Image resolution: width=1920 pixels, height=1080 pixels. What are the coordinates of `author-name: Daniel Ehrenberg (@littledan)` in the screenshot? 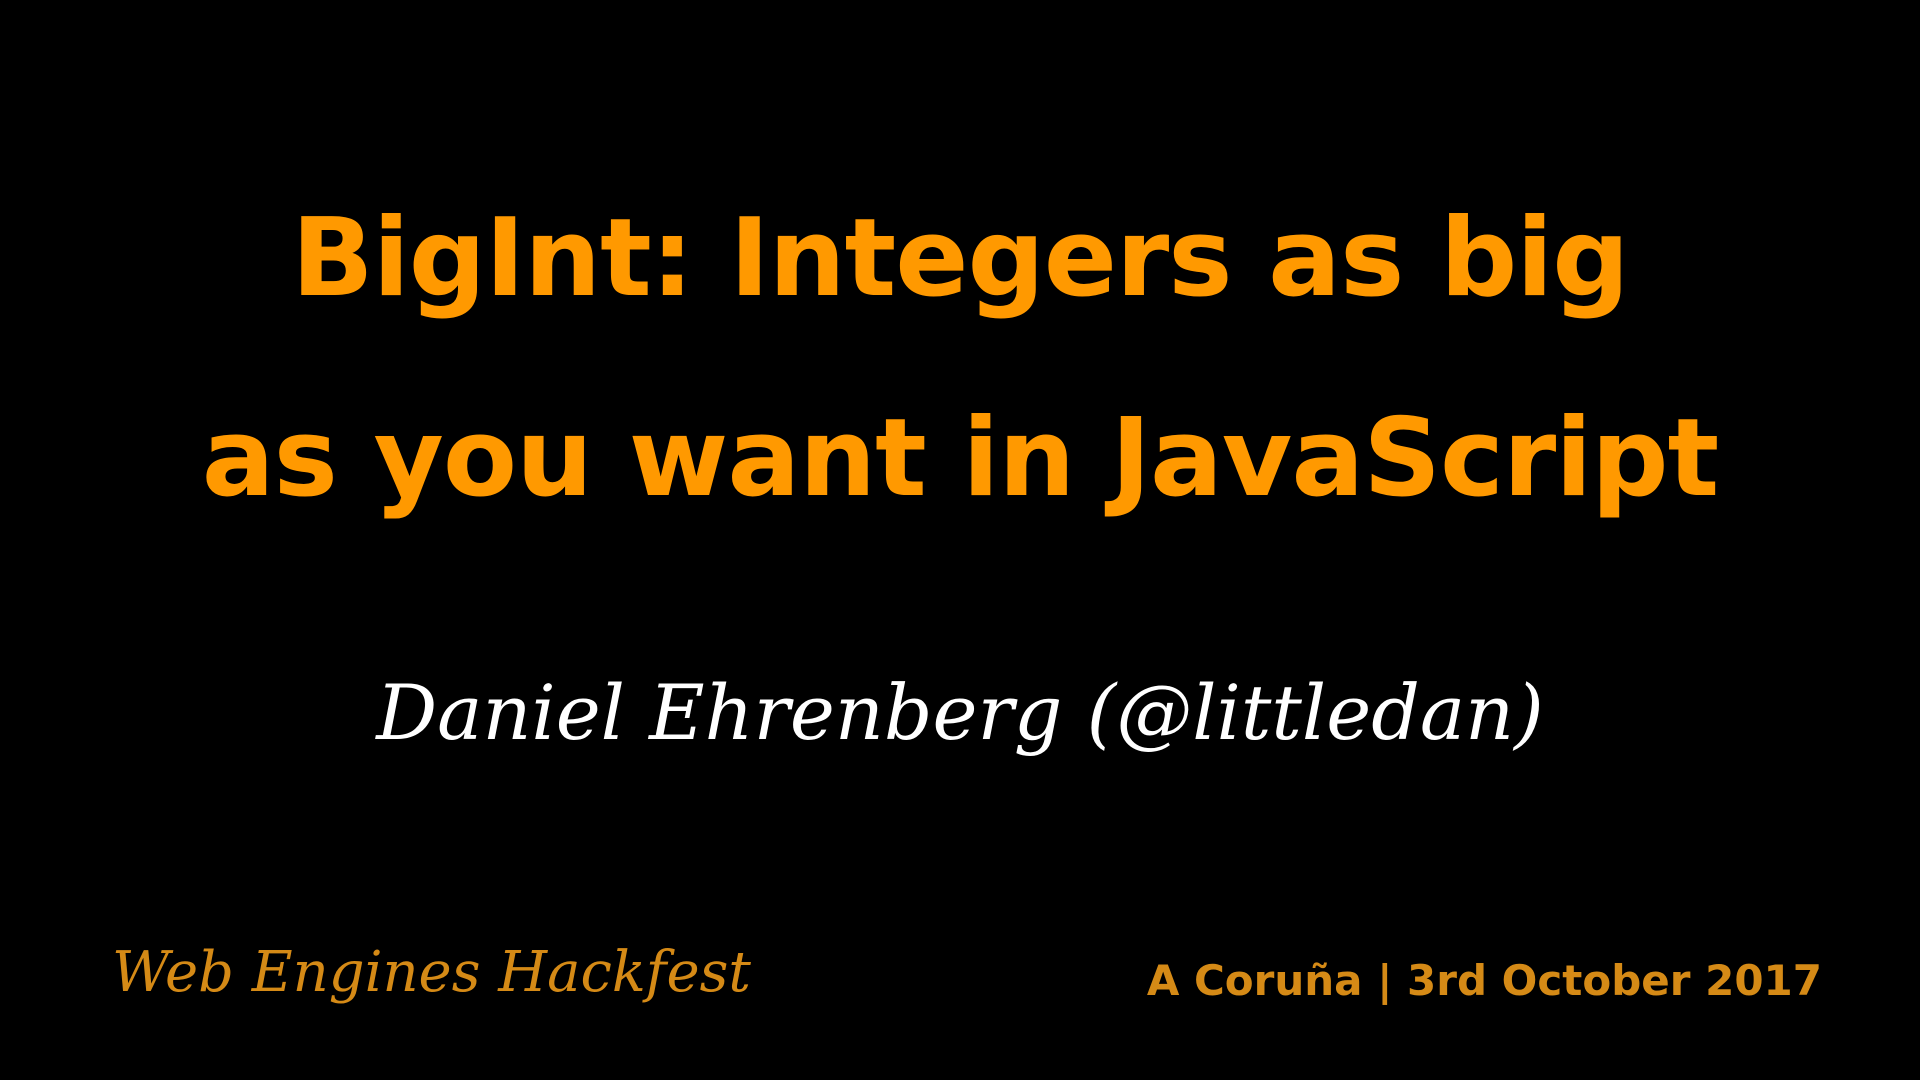 It's located at (960, 712).